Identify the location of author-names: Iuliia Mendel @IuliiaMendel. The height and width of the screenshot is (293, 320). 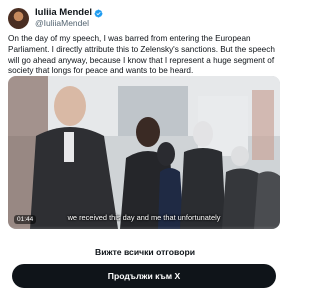
(69, 18).